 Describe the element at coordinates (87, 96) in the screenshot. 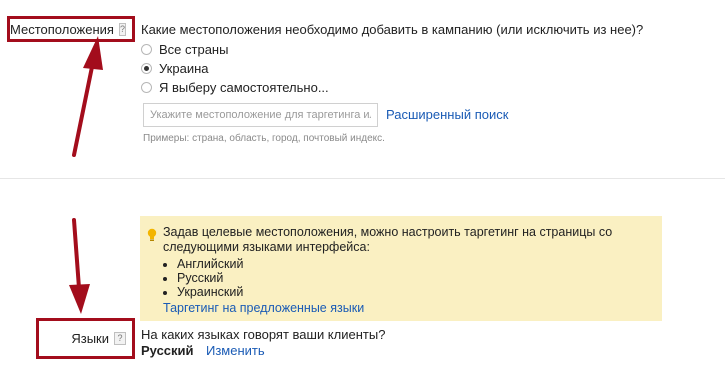

I see `arrow-to-locations-icon` at that location.